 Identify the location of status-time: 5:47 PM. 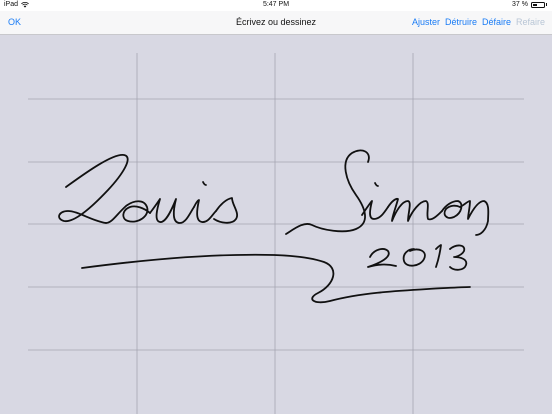
(276, 4).